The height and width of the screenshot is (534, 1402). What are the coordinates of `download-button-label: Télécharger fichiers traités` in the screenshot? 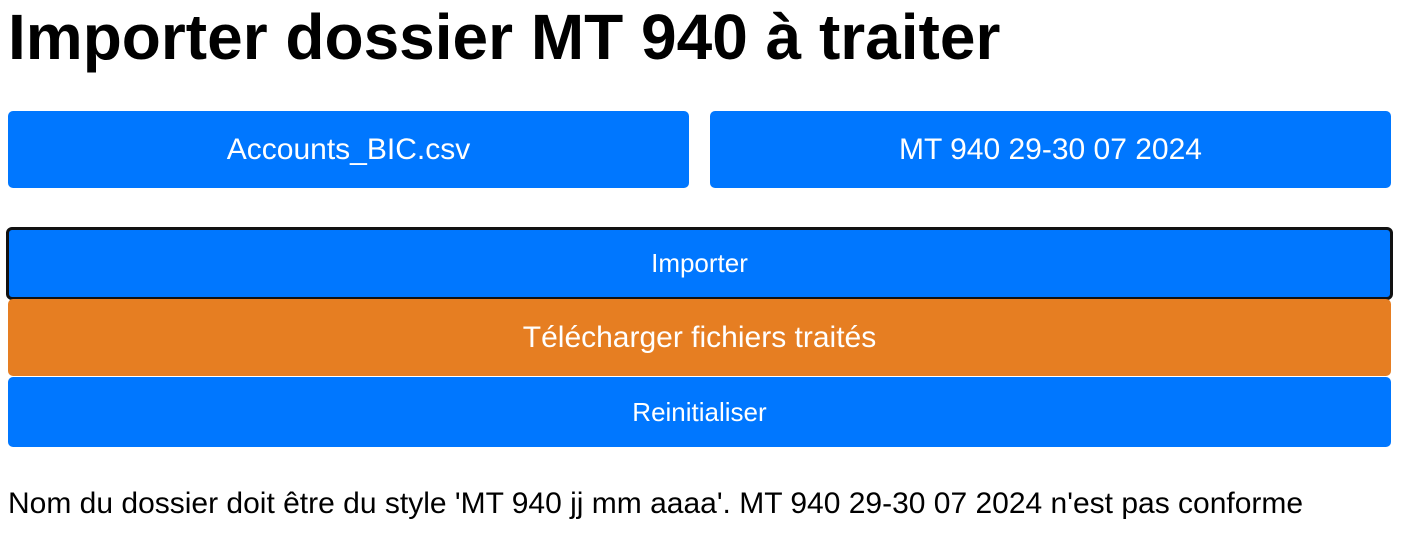 It's located at (699, 337).